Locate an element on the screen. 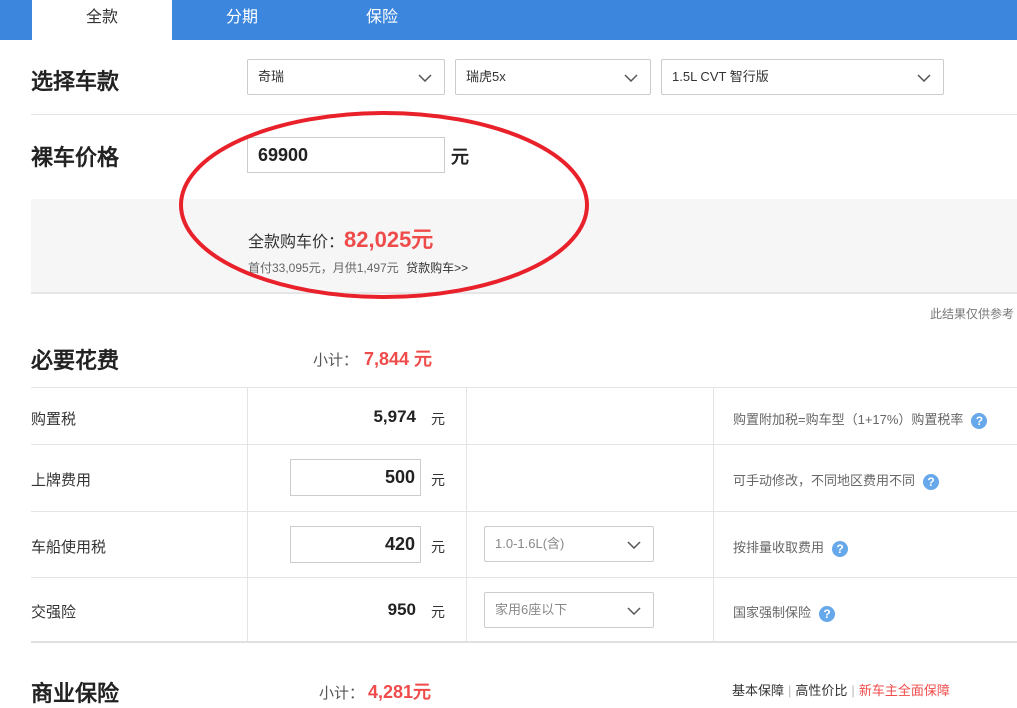 This screenshot has height=708, width=1017. necessary-subtotal-value: 7,844 元 is located at coordinates (398, 359).